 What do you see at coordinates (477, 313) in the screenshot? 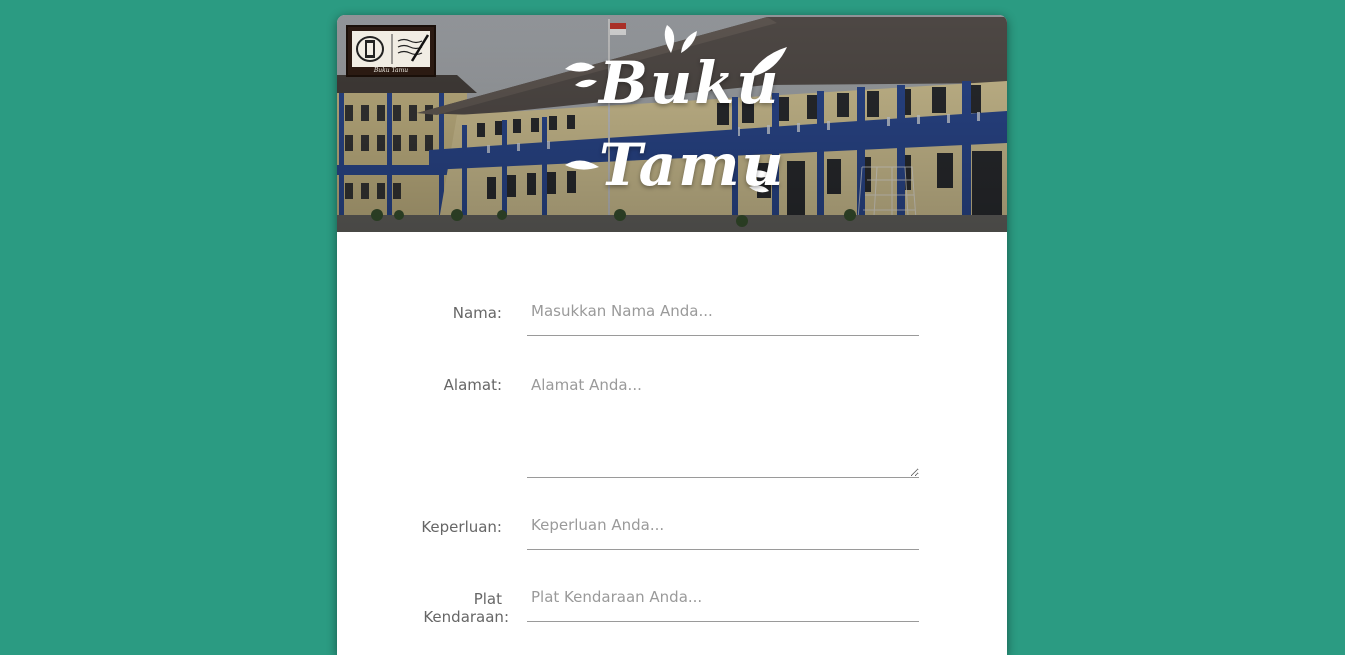
I see `nama-label: Nama:` at bounding box center [477, 313].